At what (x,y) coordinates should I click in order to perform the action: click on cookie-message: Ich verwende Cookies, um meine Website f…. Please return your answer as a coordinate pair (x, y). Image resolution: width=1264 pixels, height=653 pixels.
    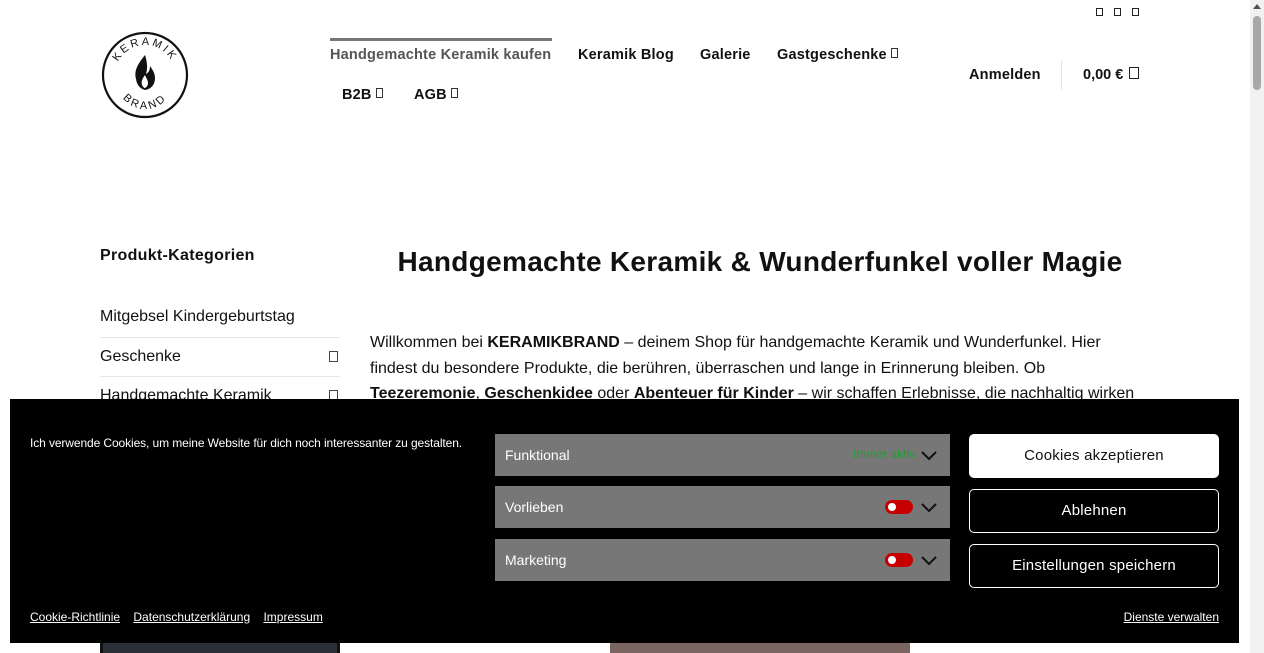
    Looking at the image, I should click on (246, 443).